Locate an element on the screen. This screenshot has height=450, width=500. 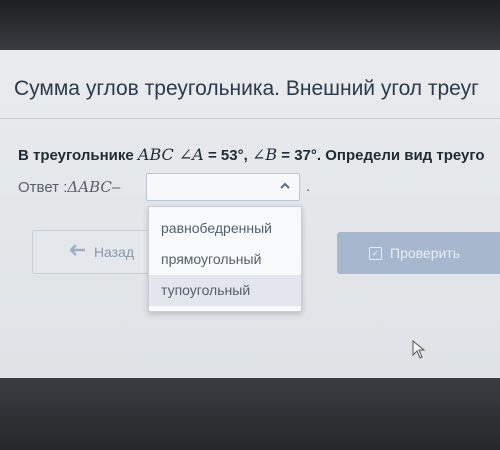
angle-b-name: B is located at coordinates (271, 154).